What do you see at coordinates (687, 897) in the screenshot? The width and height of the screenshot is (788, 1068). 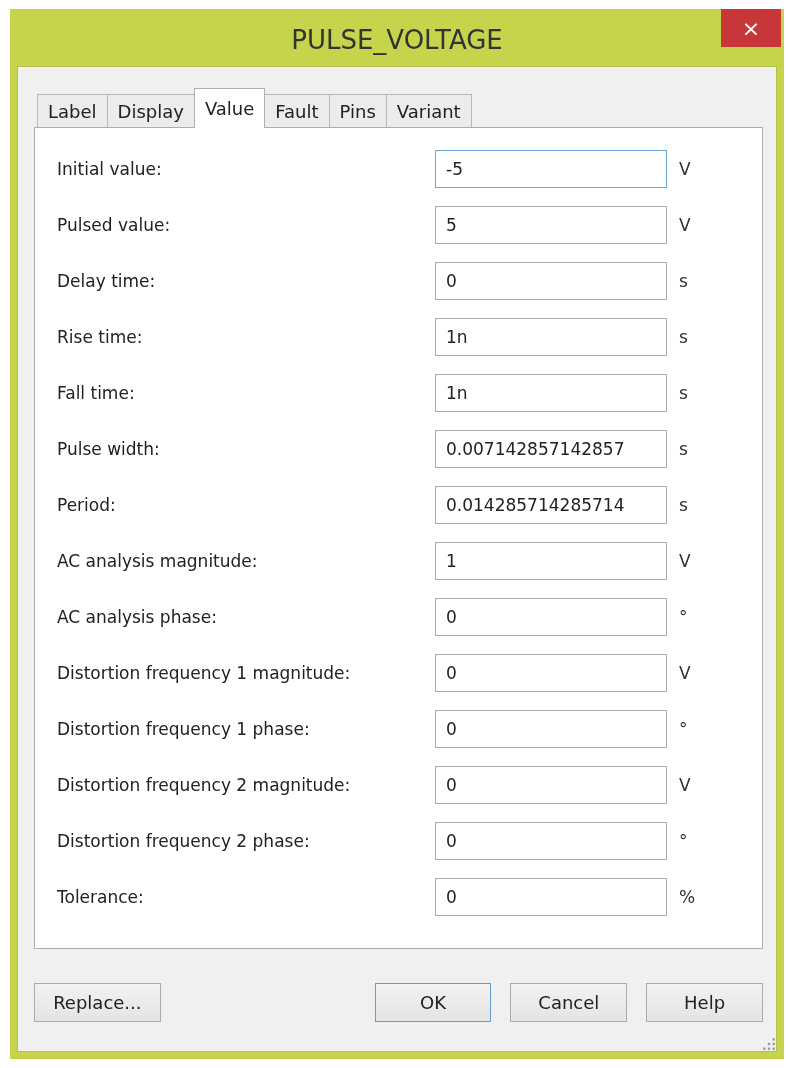 I see `unit-label: %` at bounding box center [687, 897].